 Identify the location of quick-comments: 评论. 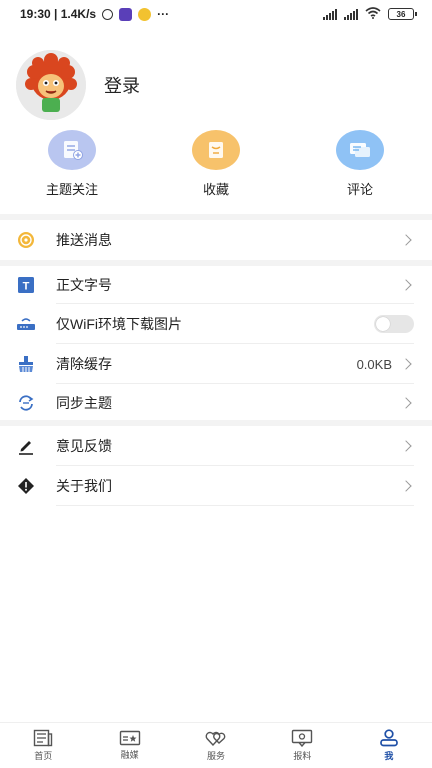
(360, 165).